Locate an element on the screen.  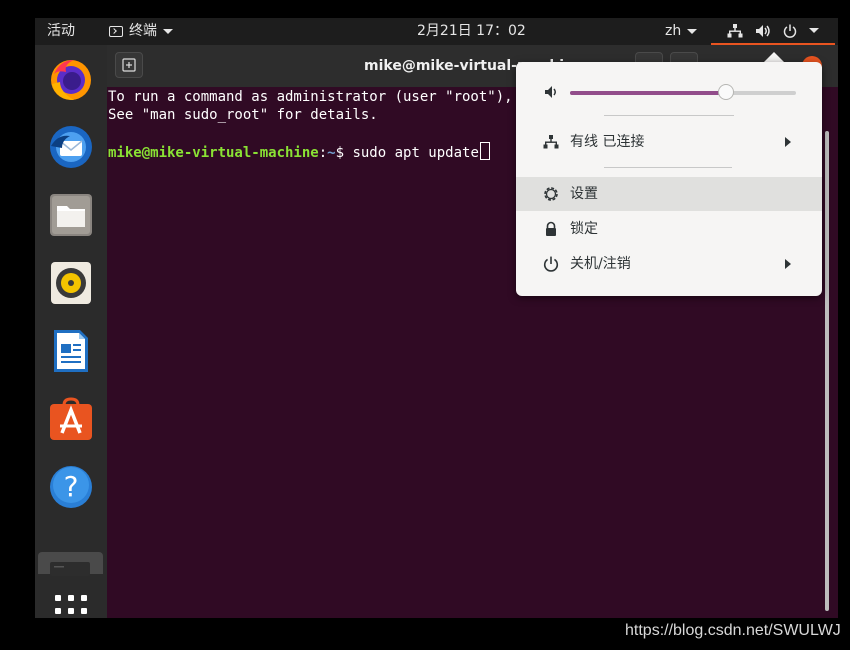
volume-slider-fill is located at coordinates (648, 93).